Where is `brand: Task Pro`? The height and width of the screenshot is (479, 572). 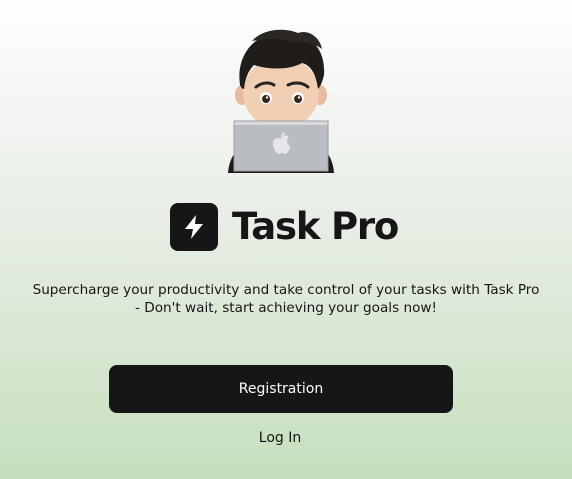
brand: Task Pro is located at coordinates (284, 227).